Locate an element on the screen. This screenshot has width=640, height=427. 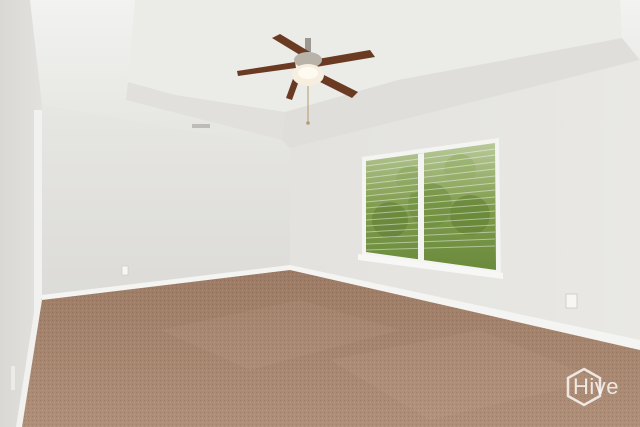
door-frame is located at coordinates (38, 219).